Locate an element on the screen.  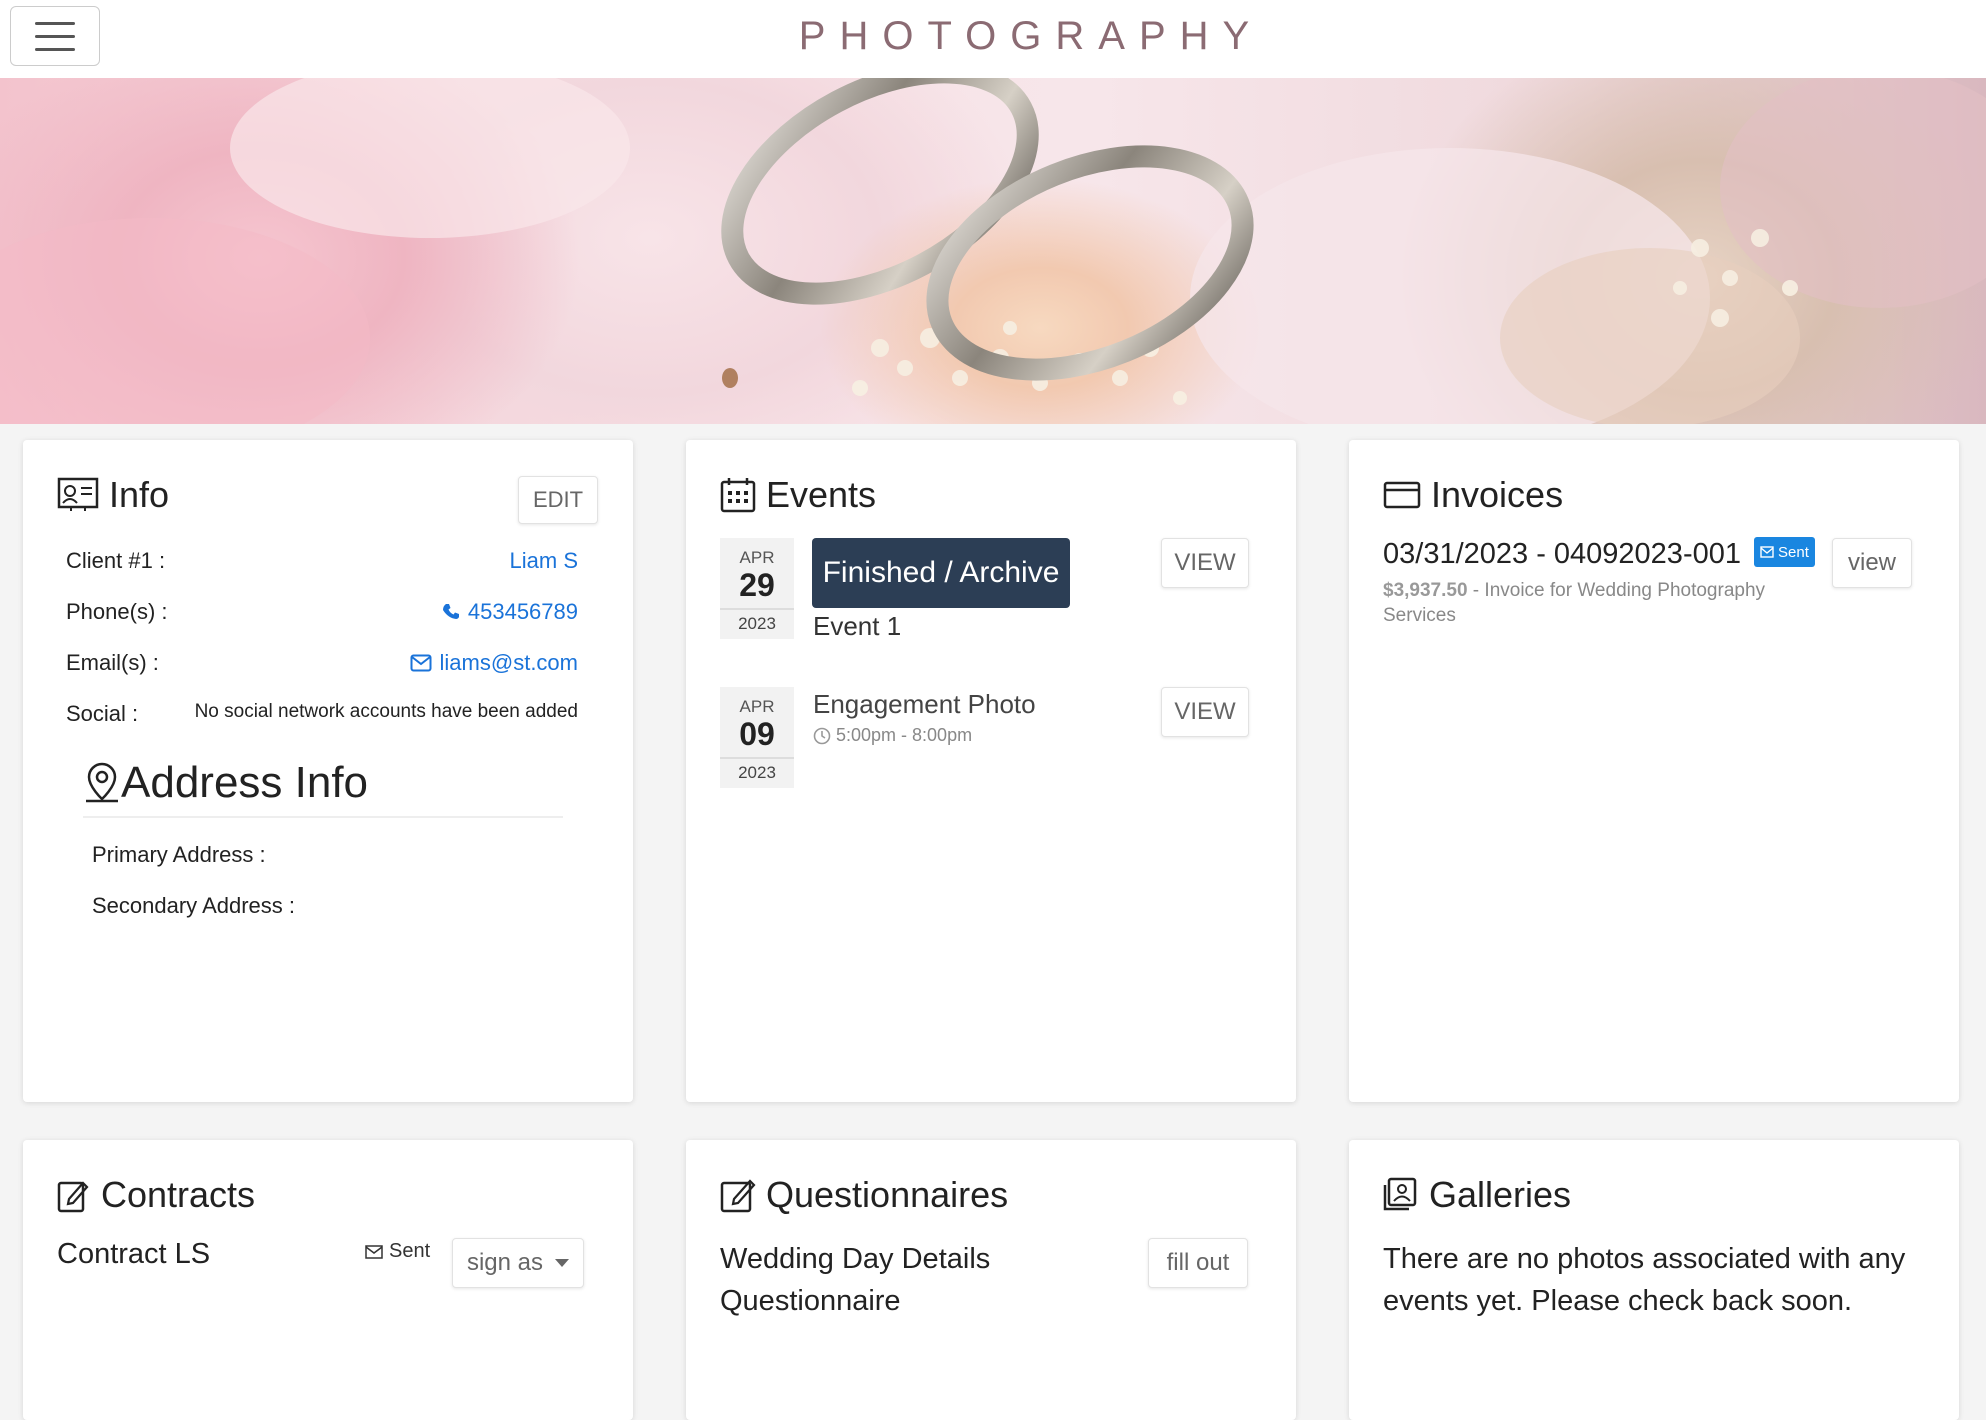
map-pin-icon is located at coordinates (102, 782).